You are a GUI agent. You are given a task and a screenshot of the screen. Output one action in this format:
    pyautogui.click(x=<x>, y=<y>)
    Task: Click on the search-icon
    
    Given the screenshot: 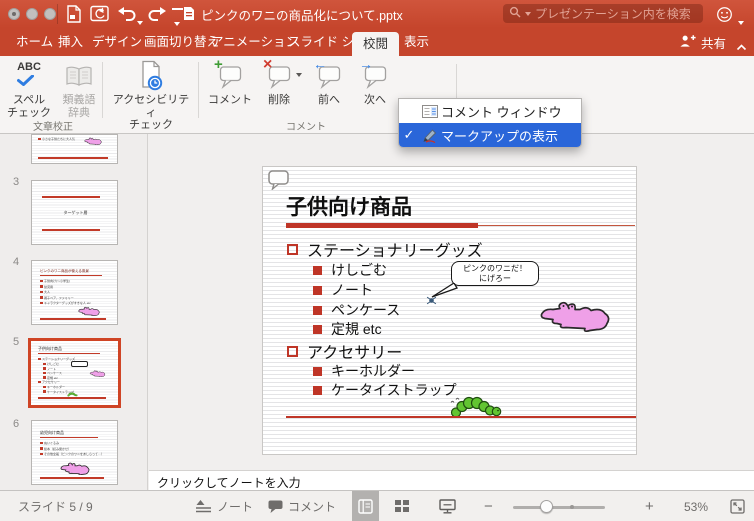 What is the action you would take?
    pyautogui.click(x=515, y=13)
    